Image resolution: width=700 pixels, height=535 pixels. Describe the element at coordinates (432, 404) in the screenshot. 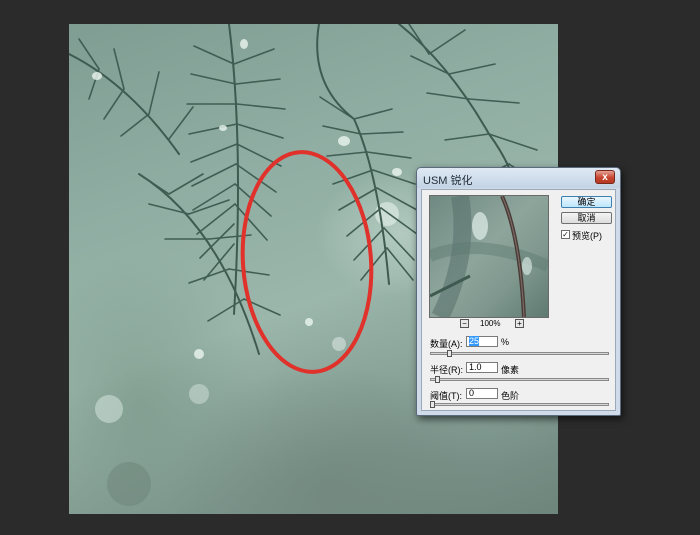

I see `threshold-slider-thumb` at that location.